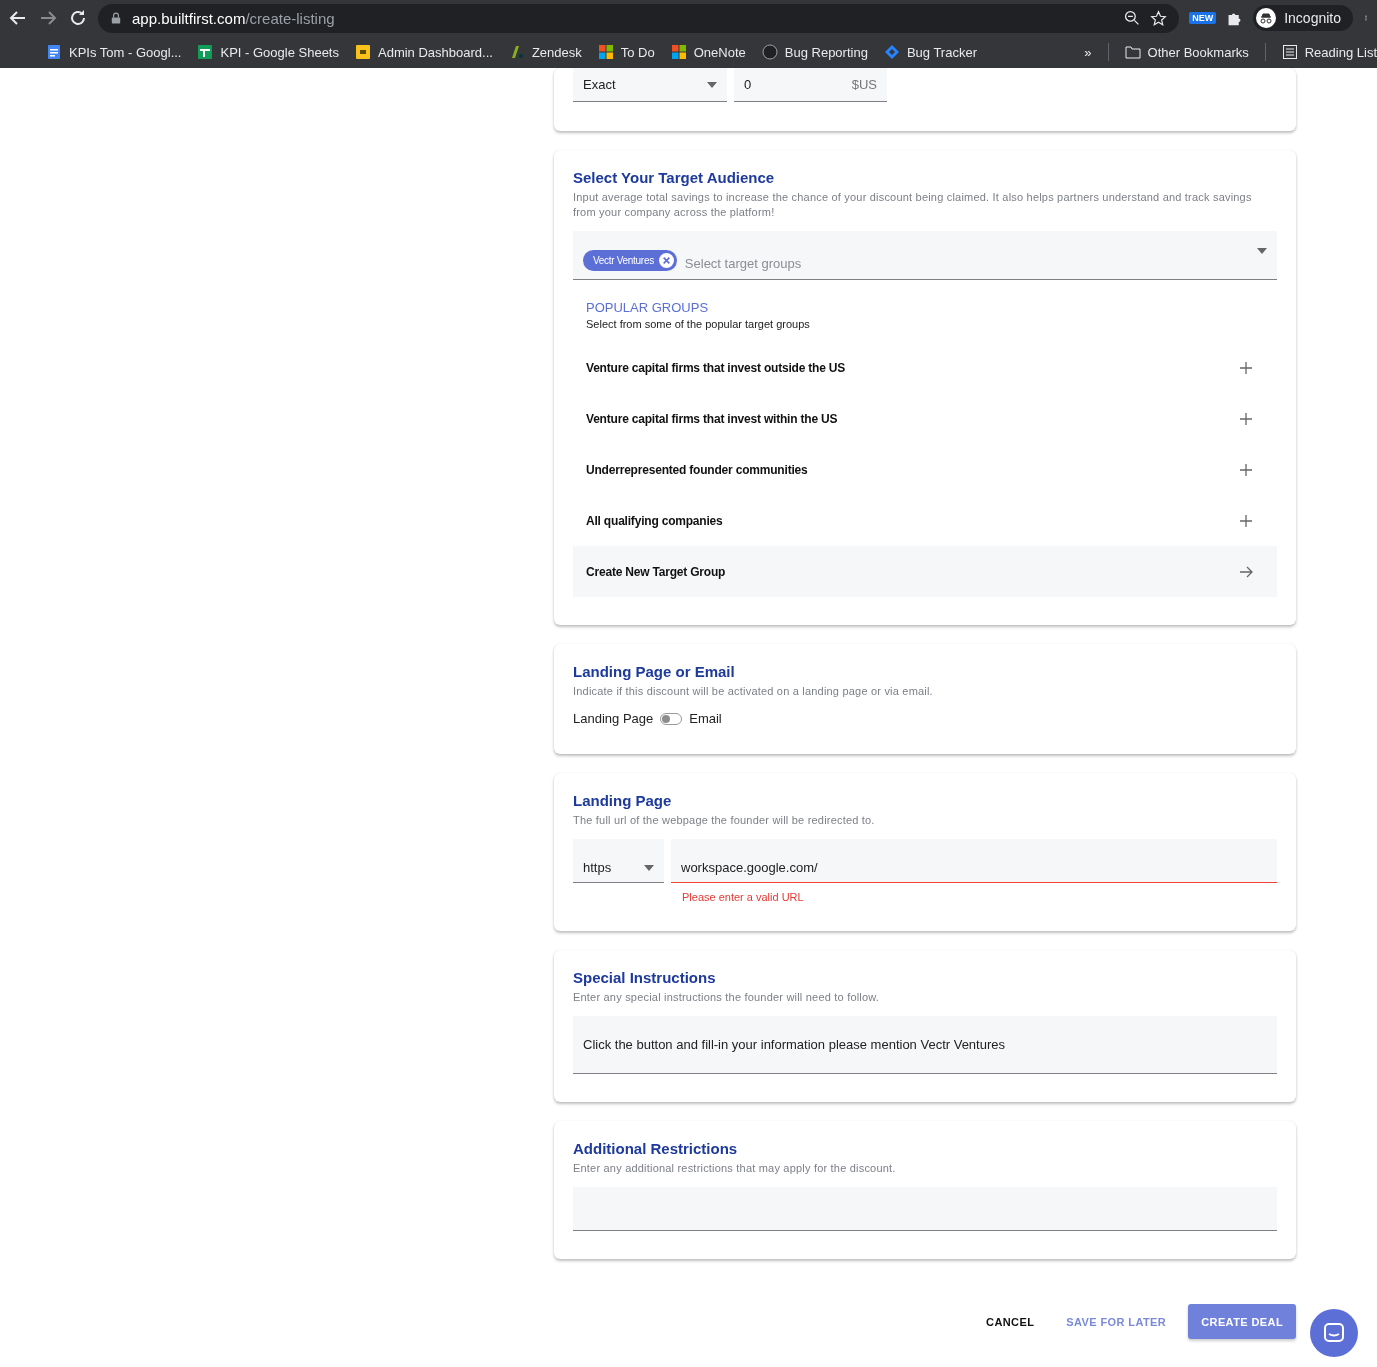 The image size is (1377, 1367). What do you see at coordinates (925, 1209) in the screenshot?
I see `restrictions-field` at bounding box center [925, 1209].